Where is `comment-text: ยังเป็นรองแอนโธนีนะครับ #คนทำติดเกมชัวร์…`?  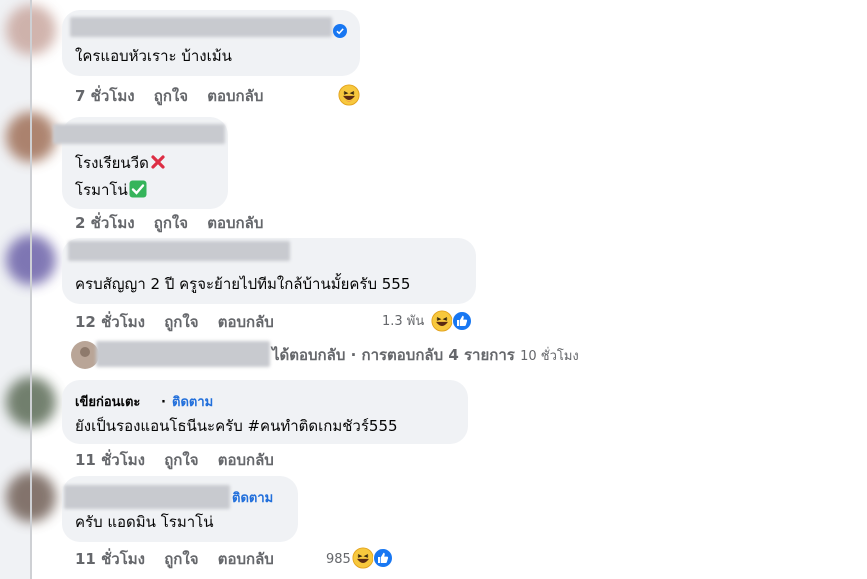
comment-text: ยังเป็นรองแอนโธนีนะครับ #คนทำติดเกมชัวร์… is located at coordinates (236, 426).